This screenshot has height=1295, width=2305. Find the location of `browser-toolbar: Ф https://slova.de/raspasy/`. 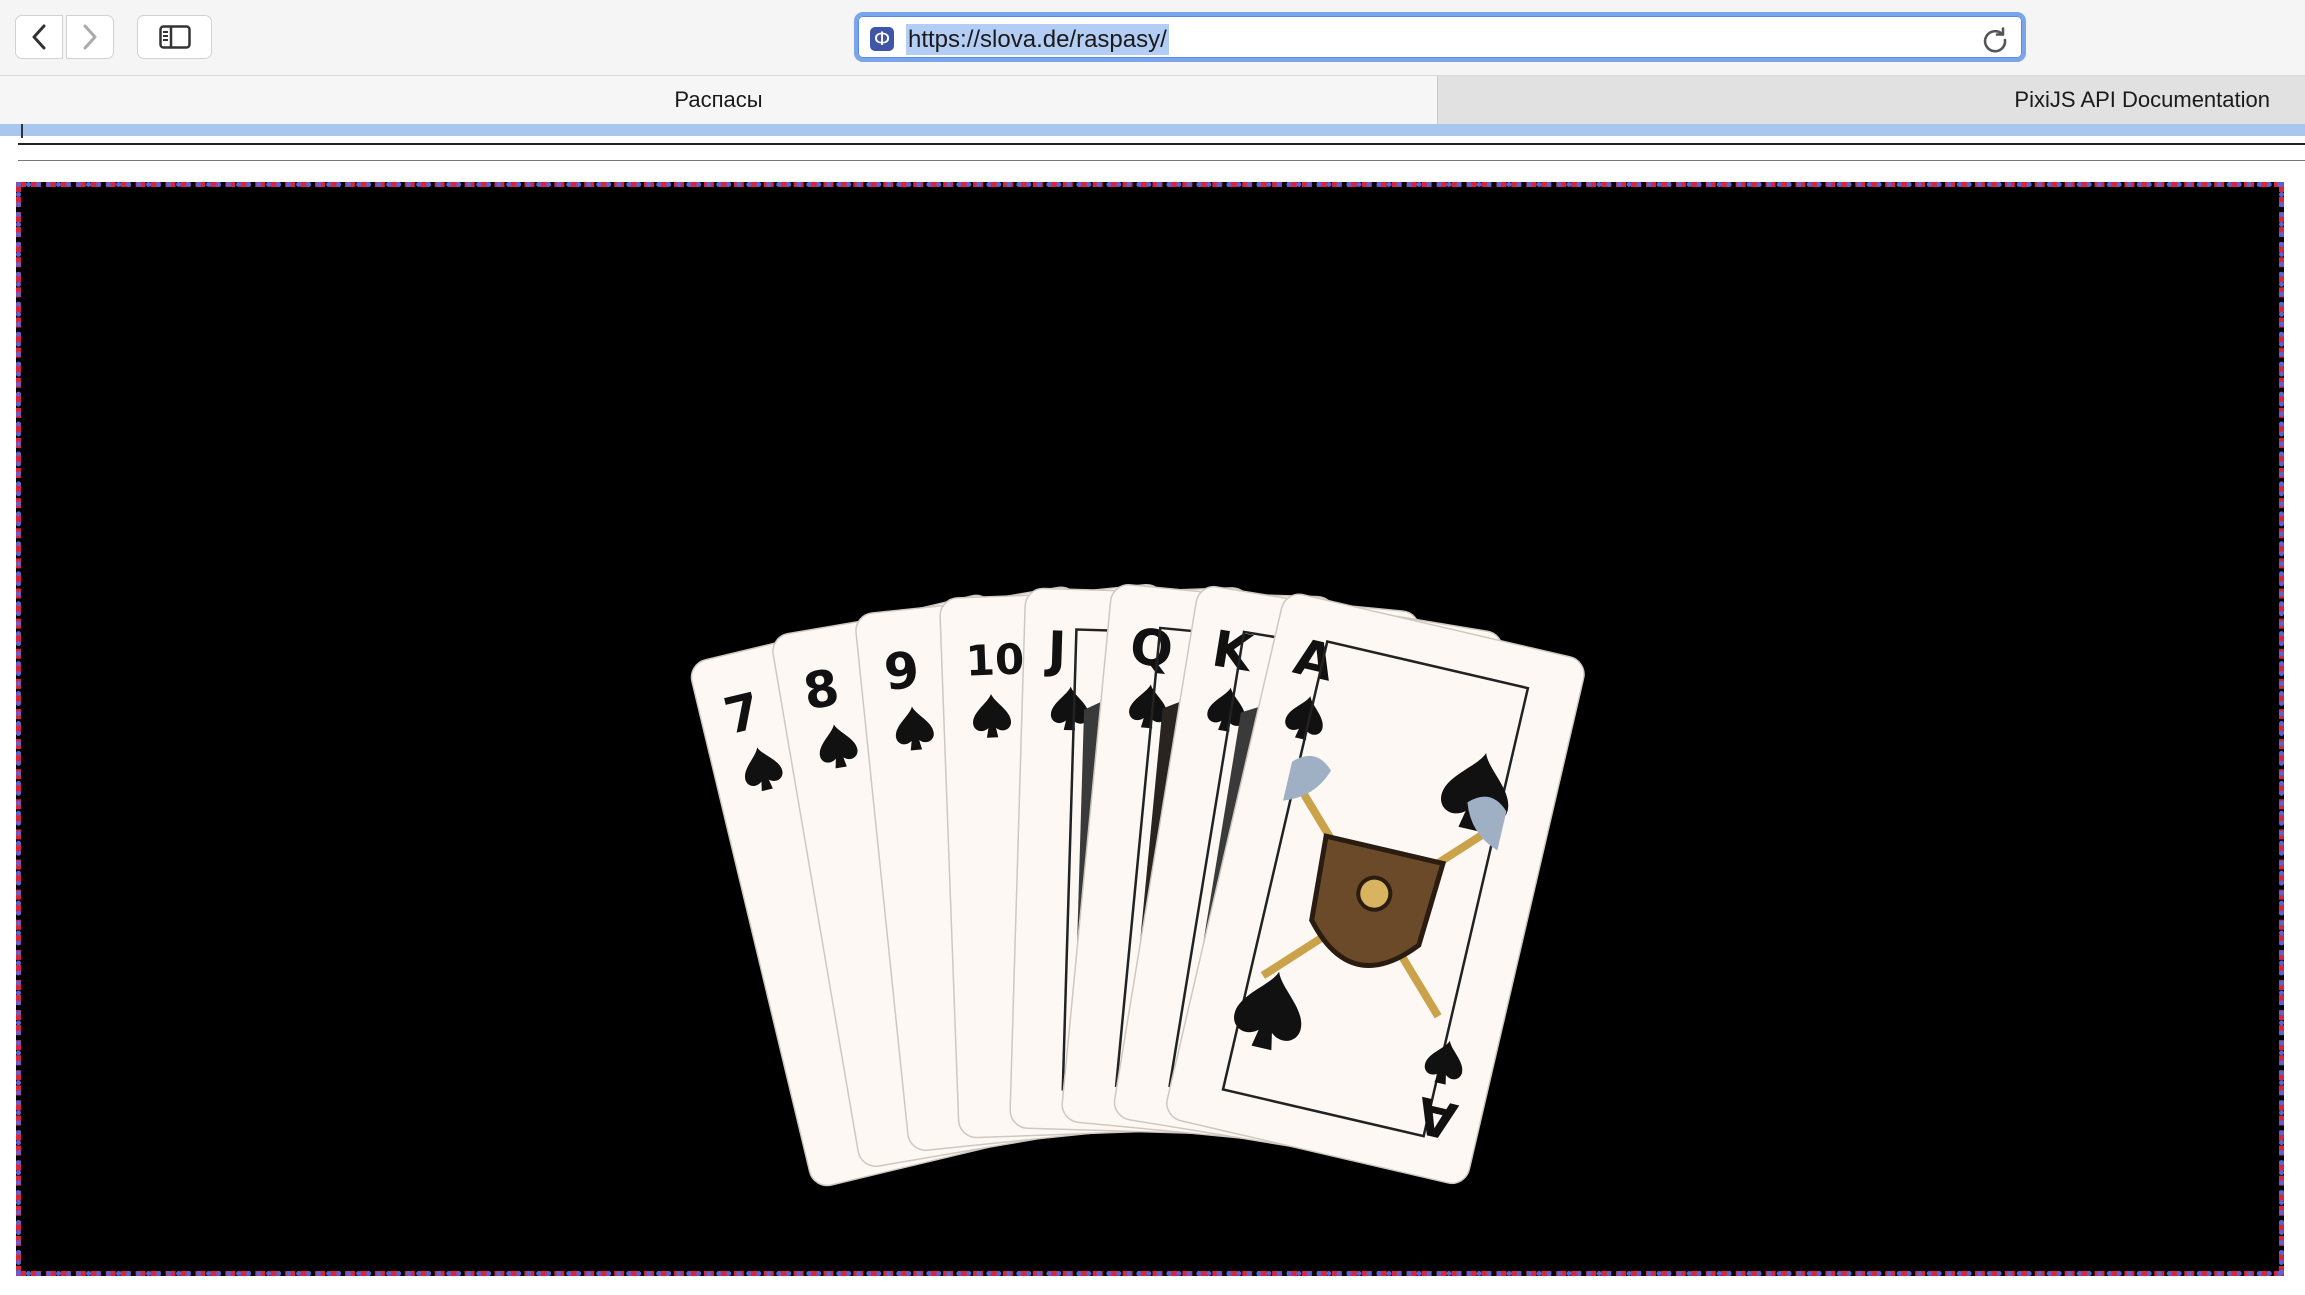

browser-toolbar: Ф https://slova.de/raspasy/ is located at coordinates (1152, 38).